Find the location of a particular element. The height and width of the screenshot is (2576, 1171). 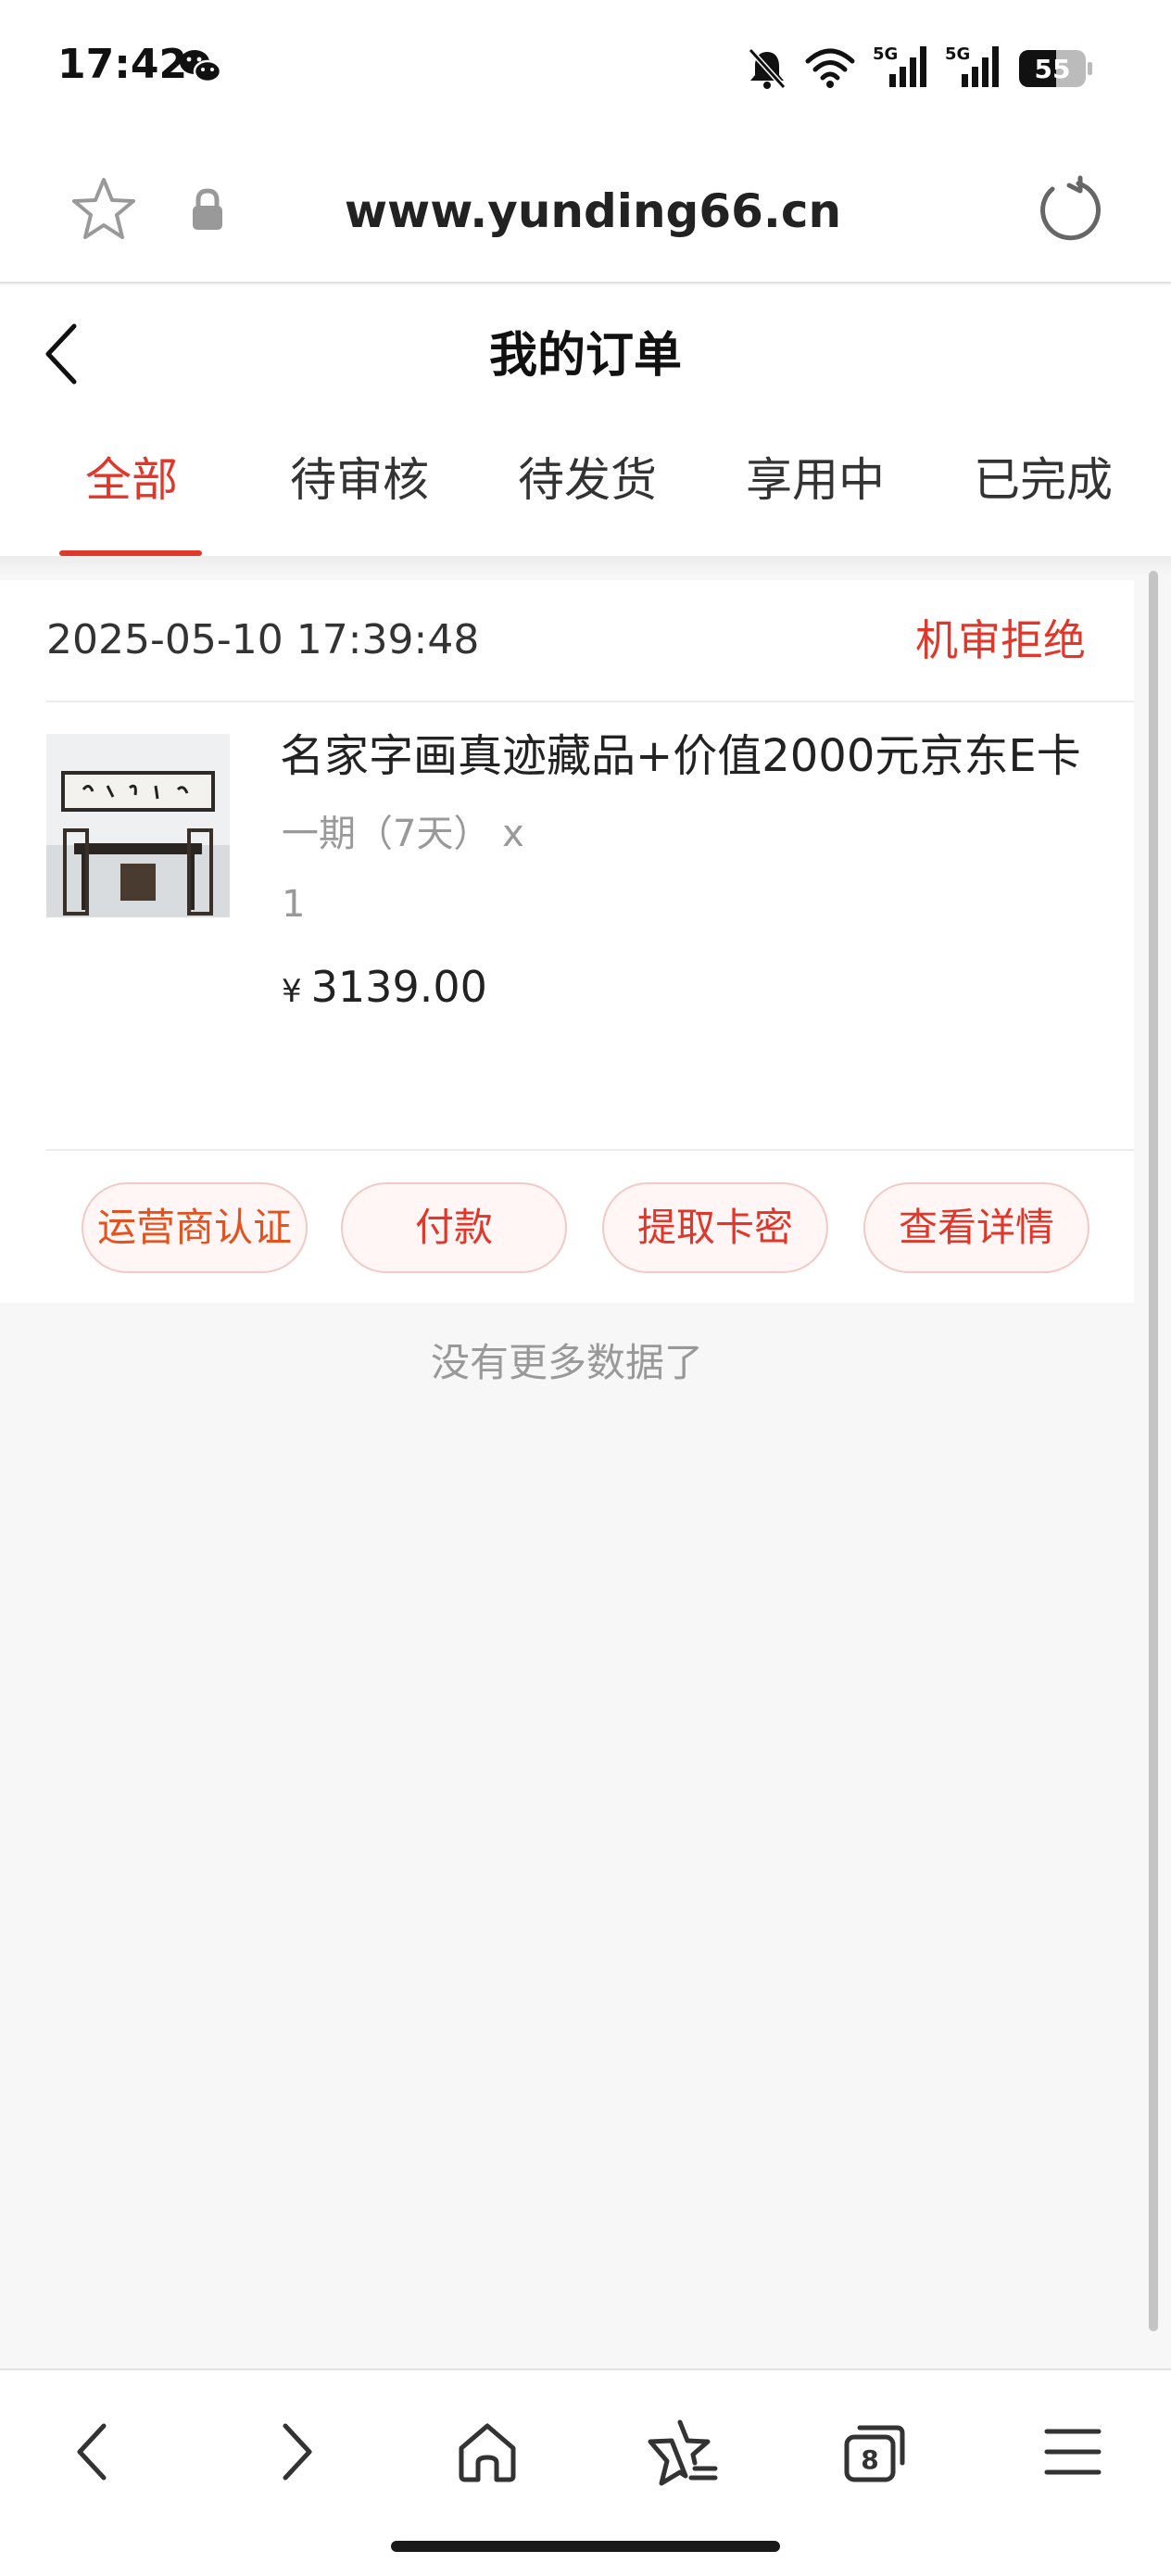

favorites-icon is located at coordinates (682, 2452).